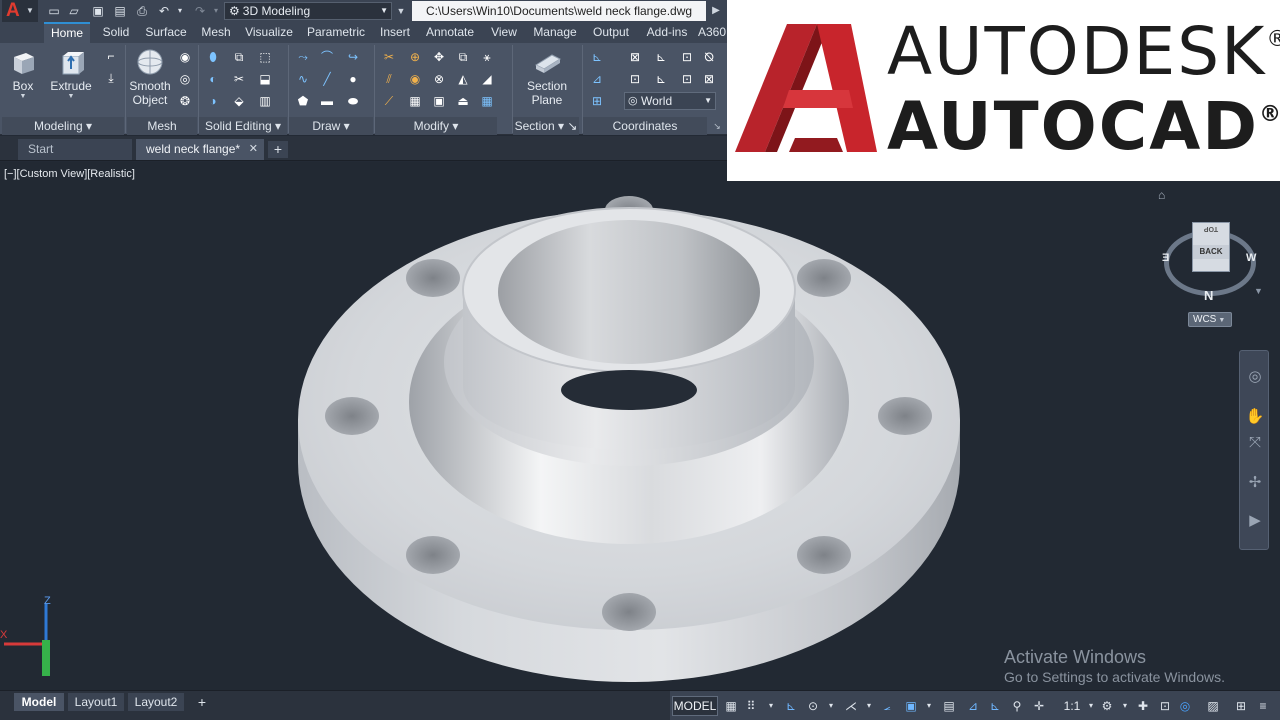 This screenshot has height=720, width=1280. Describe the element at coordinates (731, 706) in the screenshot. I see `grid-icon: ▦` at that location.